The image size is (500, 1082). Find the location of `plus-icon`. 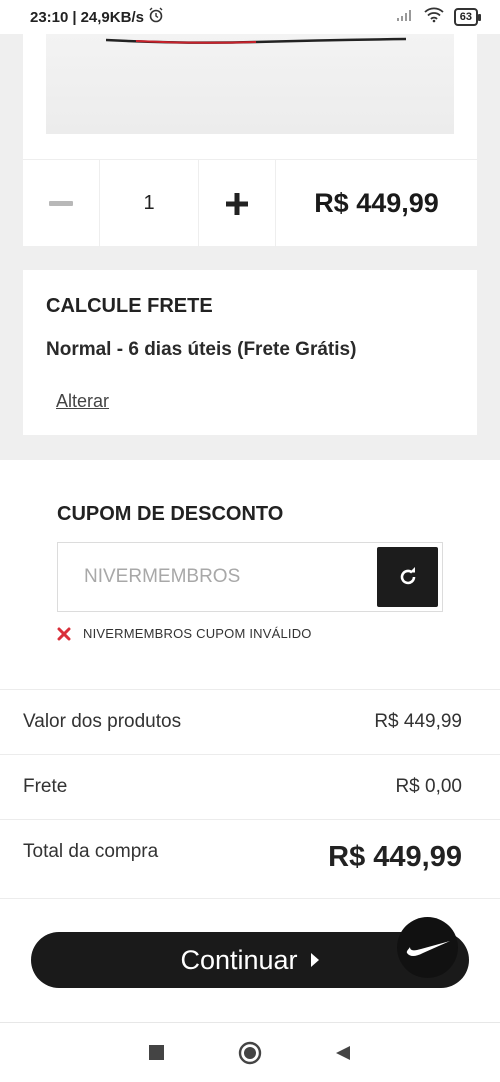

plus-icon is located at coordinates (237, 203).